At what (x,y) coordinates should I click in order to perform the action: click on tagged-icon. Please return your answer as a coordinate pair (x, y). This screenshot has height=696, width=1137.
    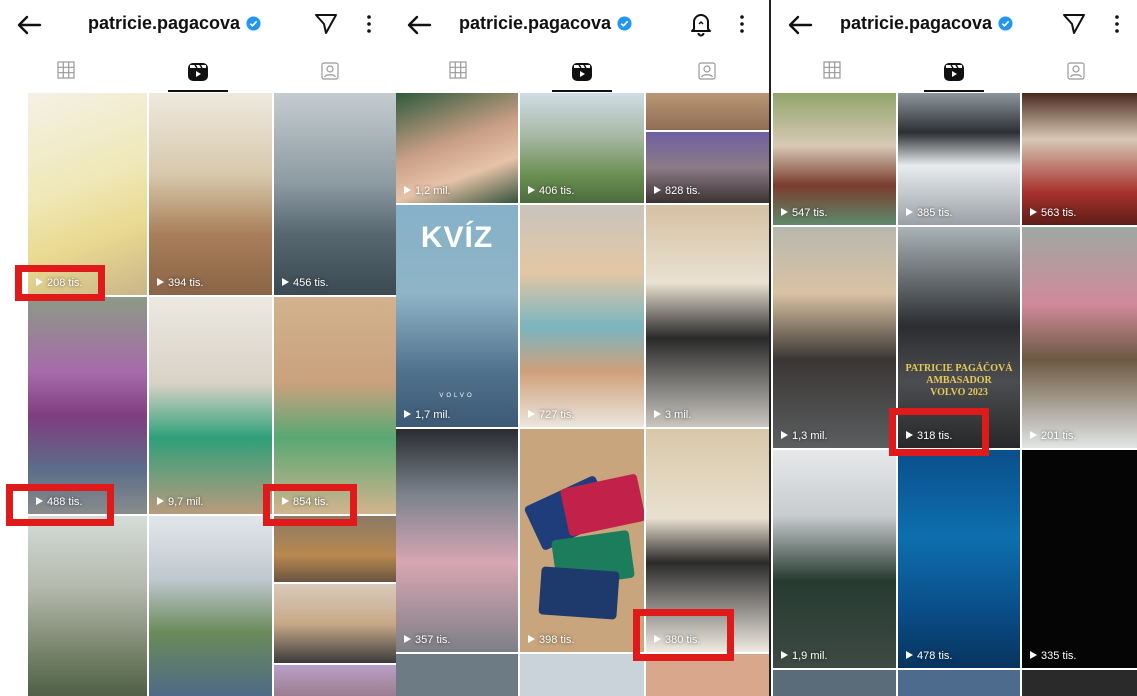
    Looking at the image, I should click on (1076, 71).